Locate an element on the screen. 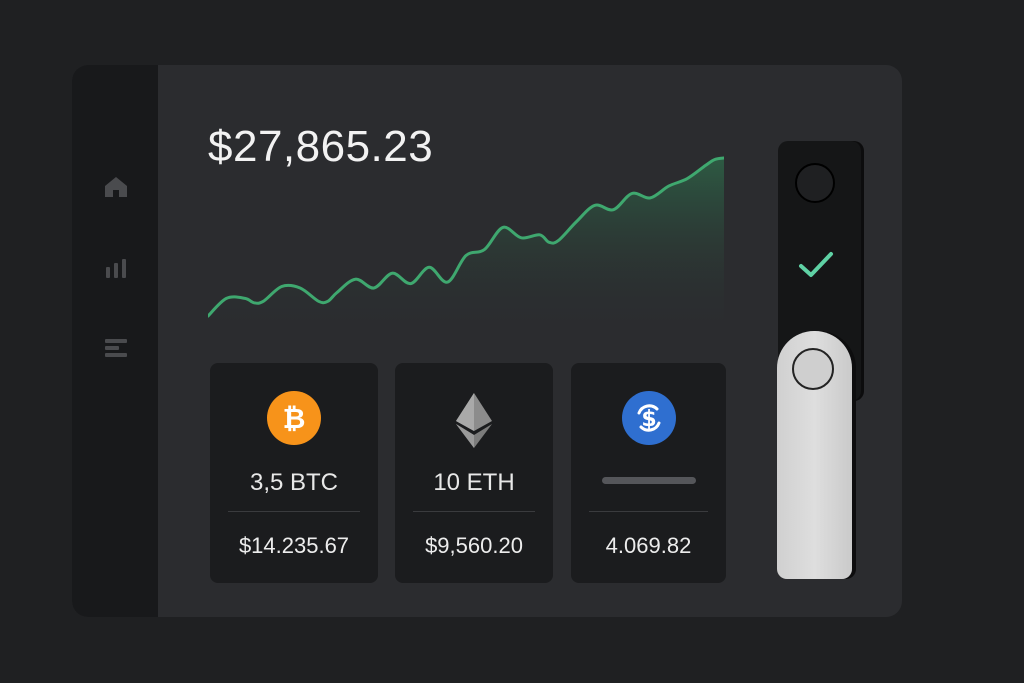 The image size is (1024, 683). nav-menu is located at coordinates (116, 348).